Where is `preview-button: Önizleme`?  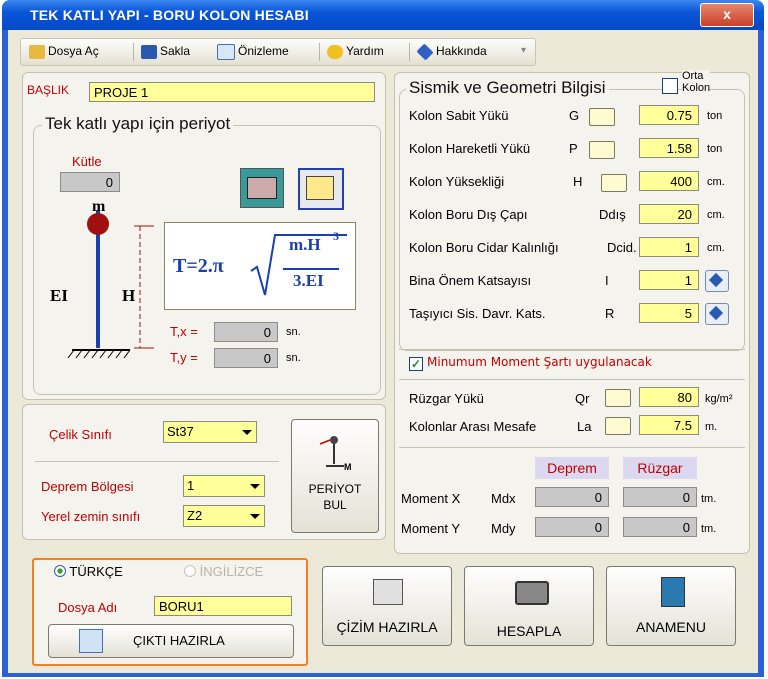 preview-button: Önizleme is located at coordinates (253, 52).